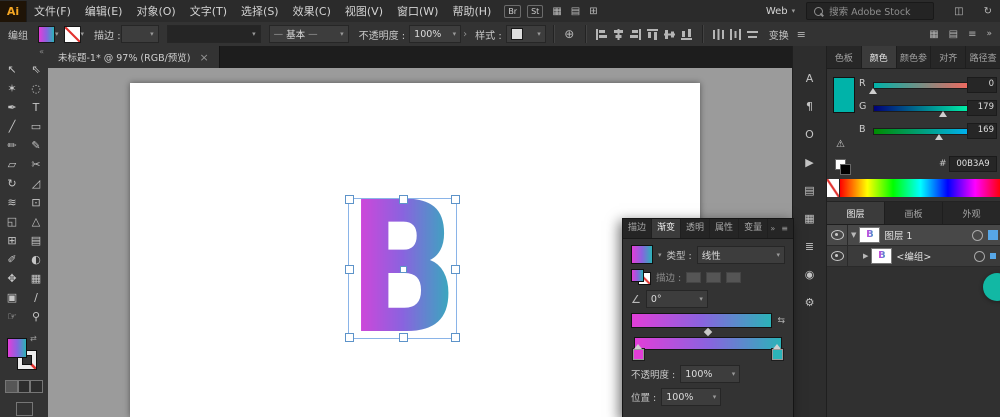 This screenshot has height=417, width=1000. What do you see at coordinates (754, 228) in the screenshot?
I see `gradient-tab-4: 变量` at bounding box center [754, 228].